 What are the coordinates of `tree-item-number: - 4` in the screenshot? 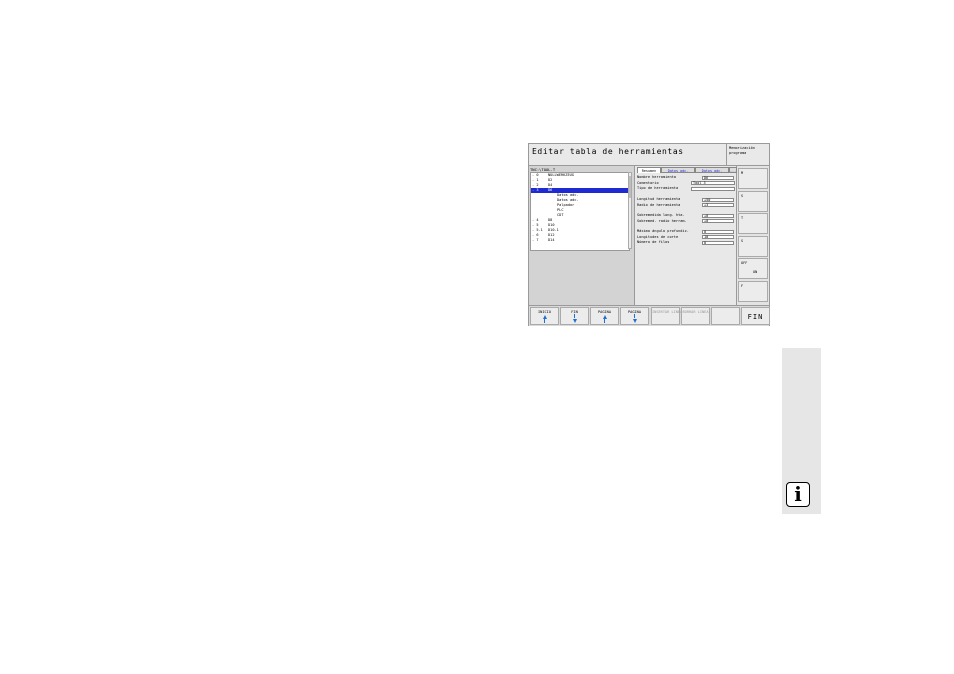 It's located at (535, 220).